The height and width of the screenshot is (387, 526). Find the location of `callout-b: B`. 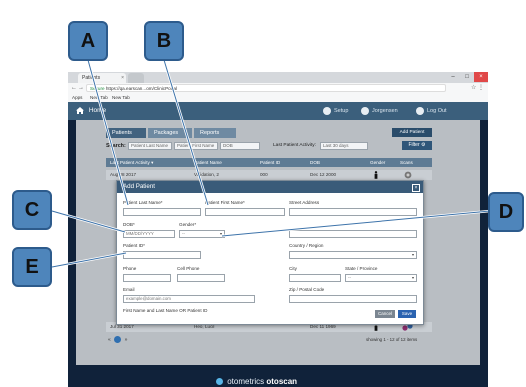

callout-b: B is located at coordinates (164, 41).